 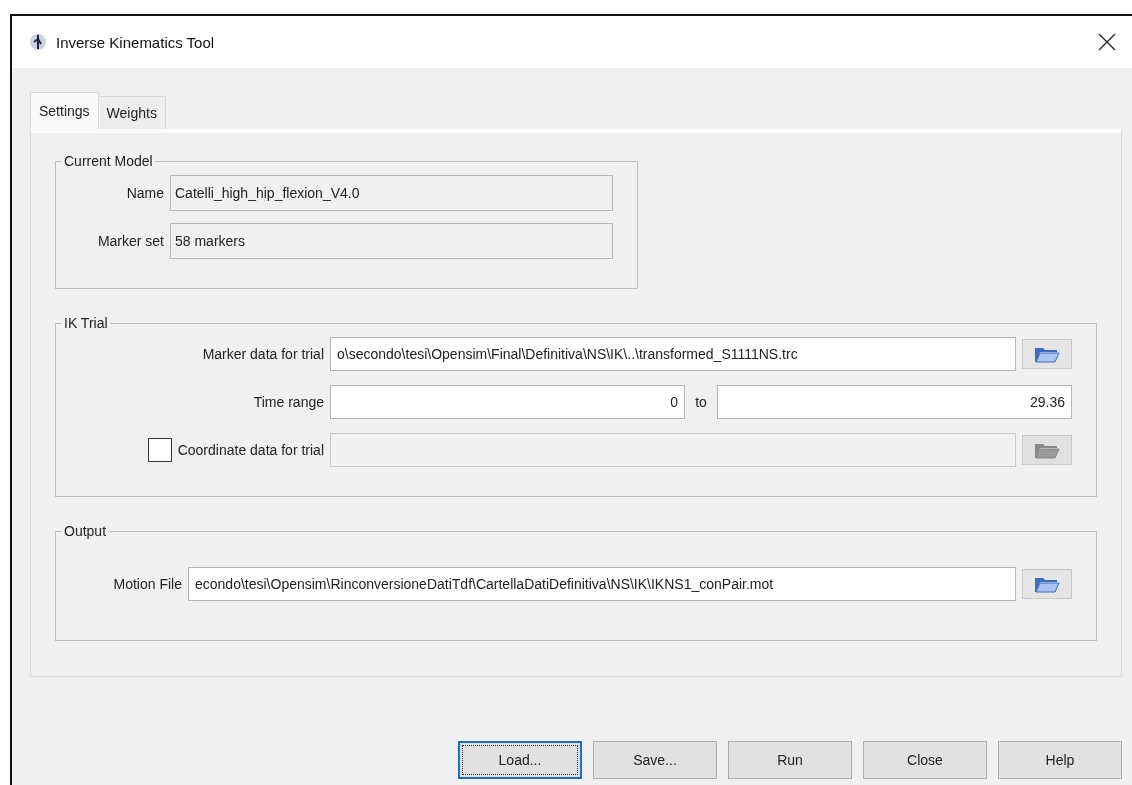 What do you see at coordinates (790, 760) in the screenshot?
I see `dialog-button: Run` at bounding box center [790, 760].